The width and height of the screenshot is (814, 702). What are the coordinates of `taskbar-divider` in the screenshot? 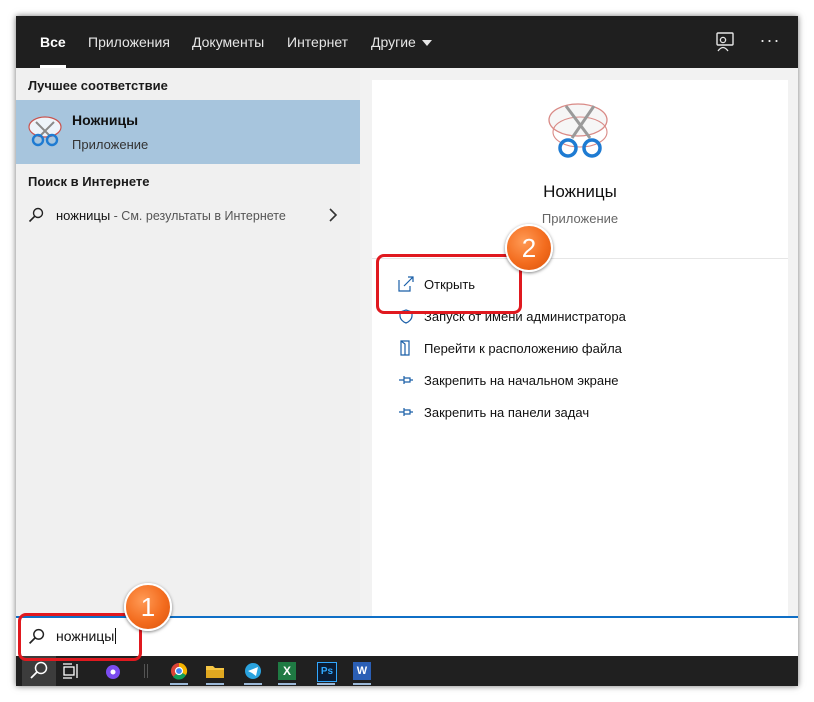 It's located at (146, 671).